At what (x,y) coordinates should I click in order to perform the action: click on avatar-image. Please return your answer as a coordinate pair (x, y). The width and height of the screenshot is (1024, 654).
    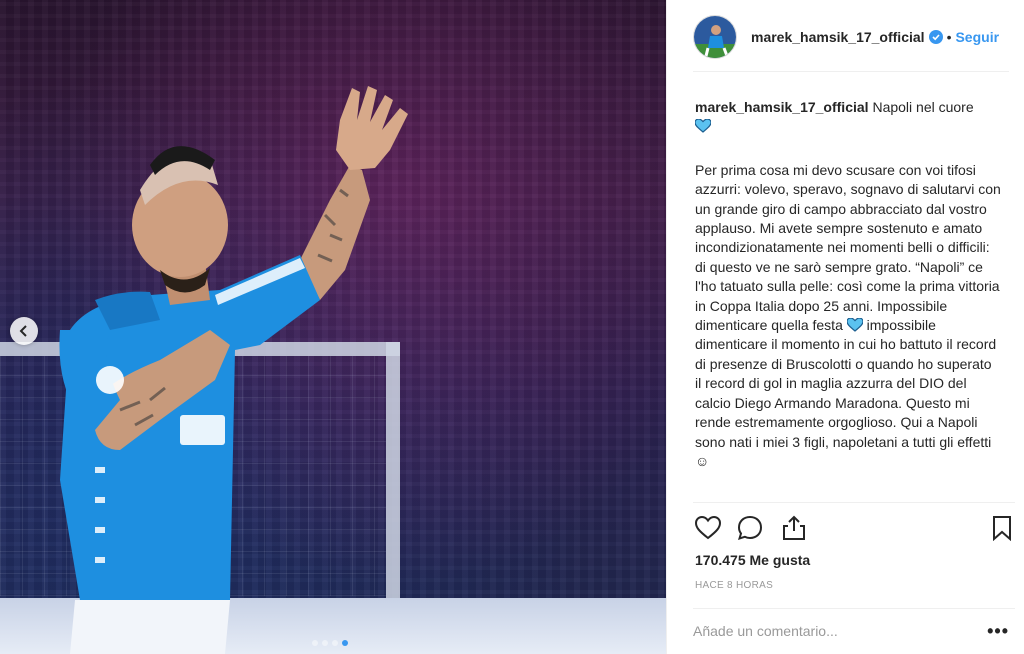
    Looking at the image, I should click on (715, 36).